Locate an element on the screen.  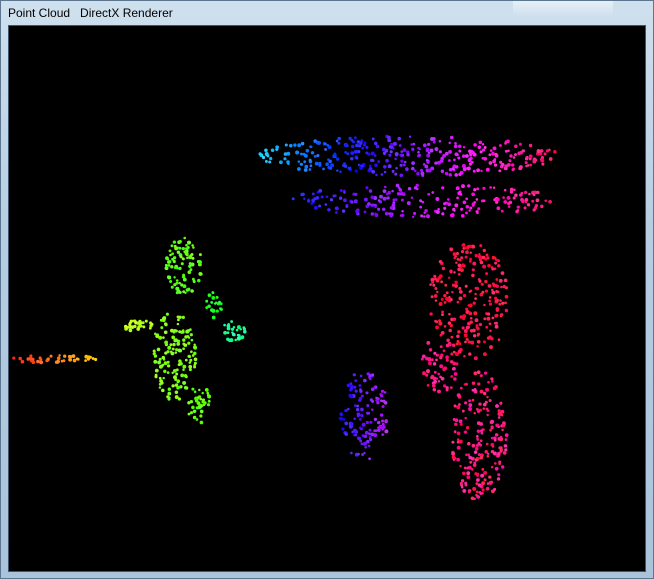
title-bar: Point Cloud DirectX Renderer is located at coordinates (327, 13).